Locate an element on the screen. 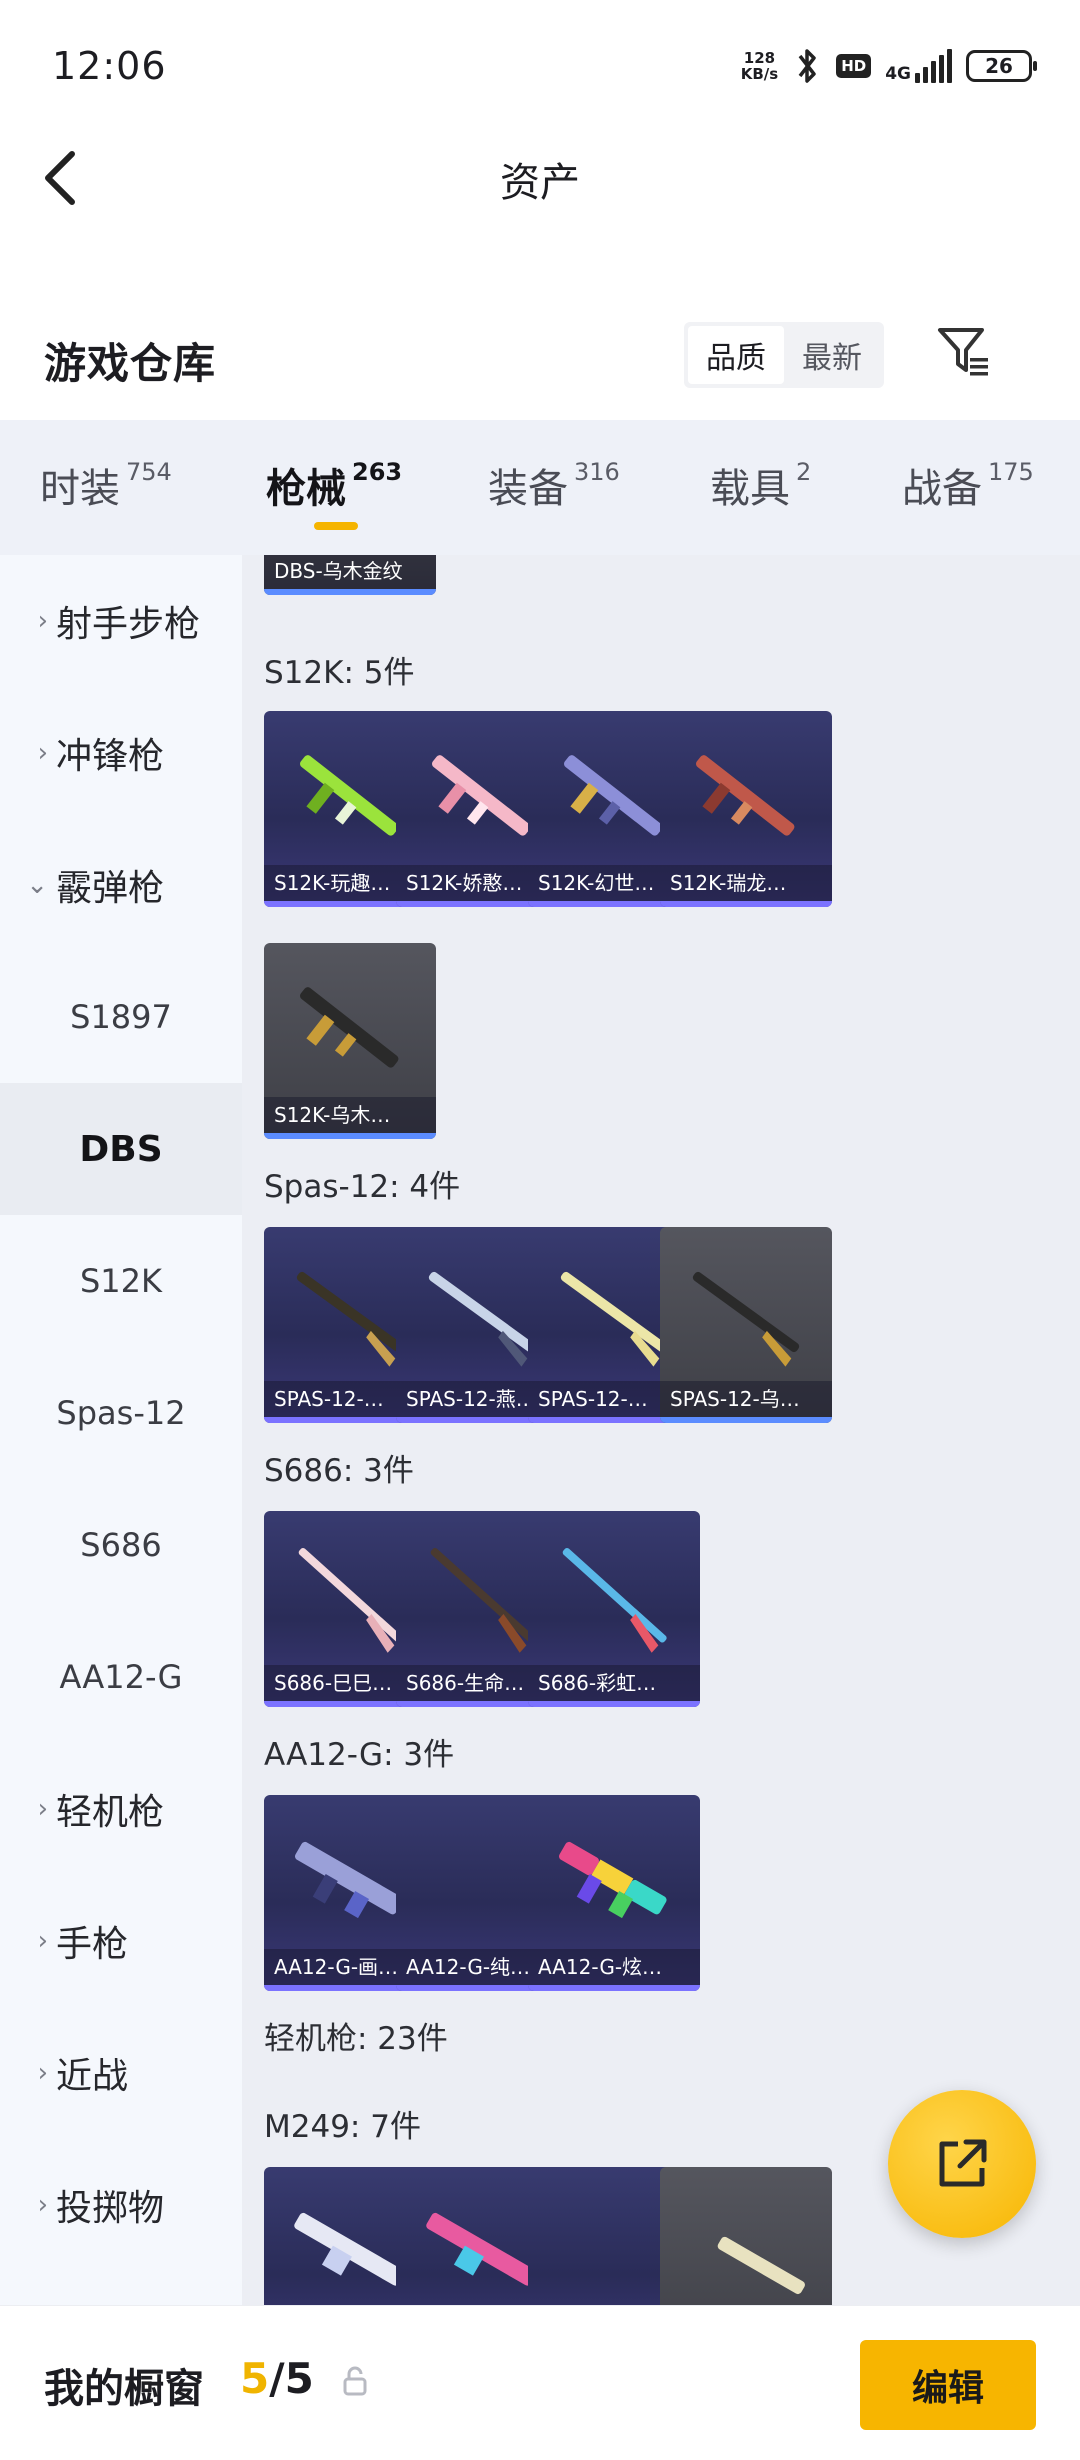 The height and width of the screenshot is (2460, 1080). signal-bars-icon is located at coordinates (933, 66).